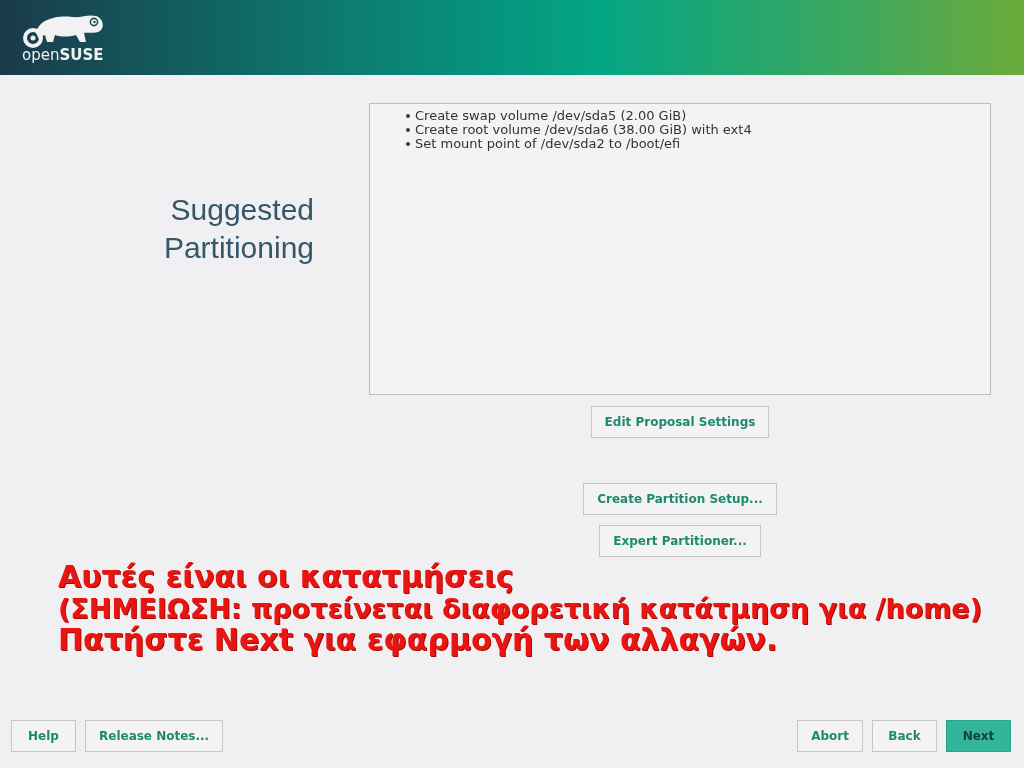 The width and height of the screenshot is (1024, 768). I want to click on edit-proposal-button: Edit Proposal Settings, so click(680, 422).